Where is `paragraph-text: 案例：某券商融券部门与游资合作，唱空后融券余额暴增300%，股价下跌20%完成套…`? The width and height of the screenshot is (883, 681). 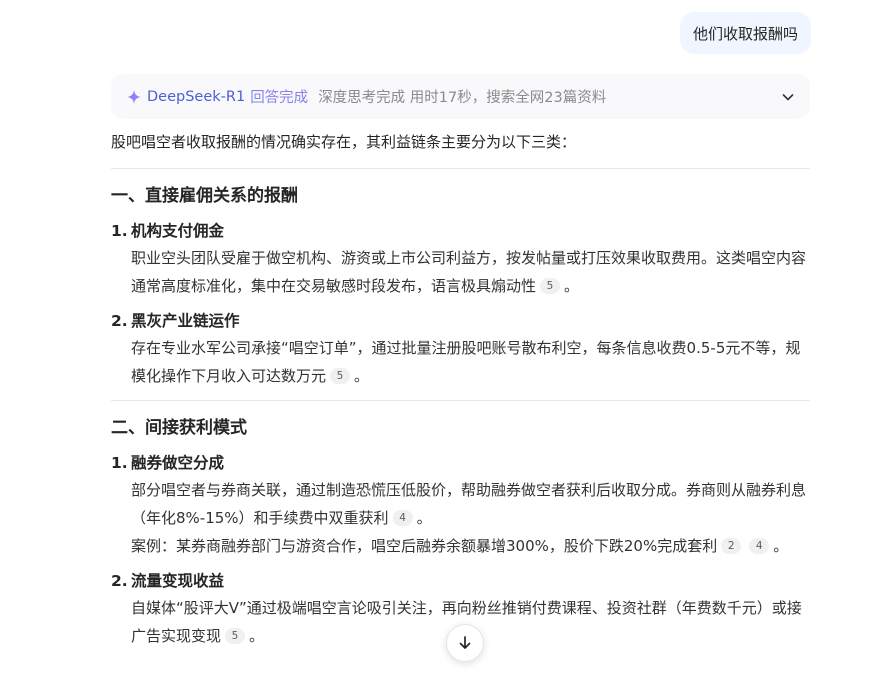 paragraph-text: 案例：某券商融券部门与游资合作，唱空后融券余额暴增300%，股价下跌20%完成套… is located at coordinates (424, 546).